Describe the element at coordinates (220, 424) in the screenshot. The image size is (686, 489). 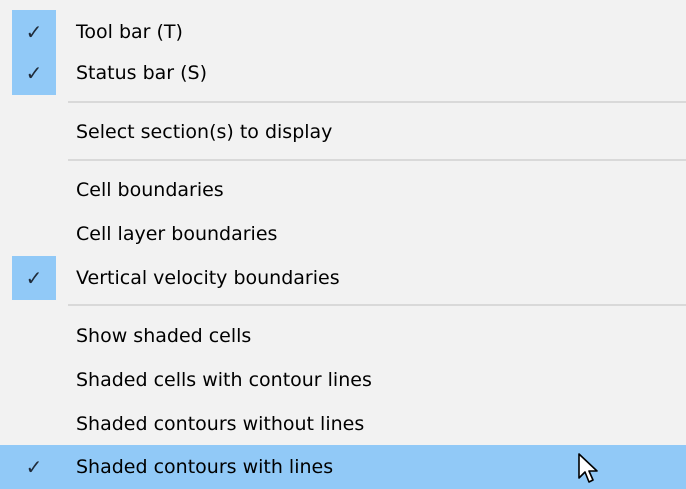
I see `menu-item-label: Shaded contours without lines` at that location.